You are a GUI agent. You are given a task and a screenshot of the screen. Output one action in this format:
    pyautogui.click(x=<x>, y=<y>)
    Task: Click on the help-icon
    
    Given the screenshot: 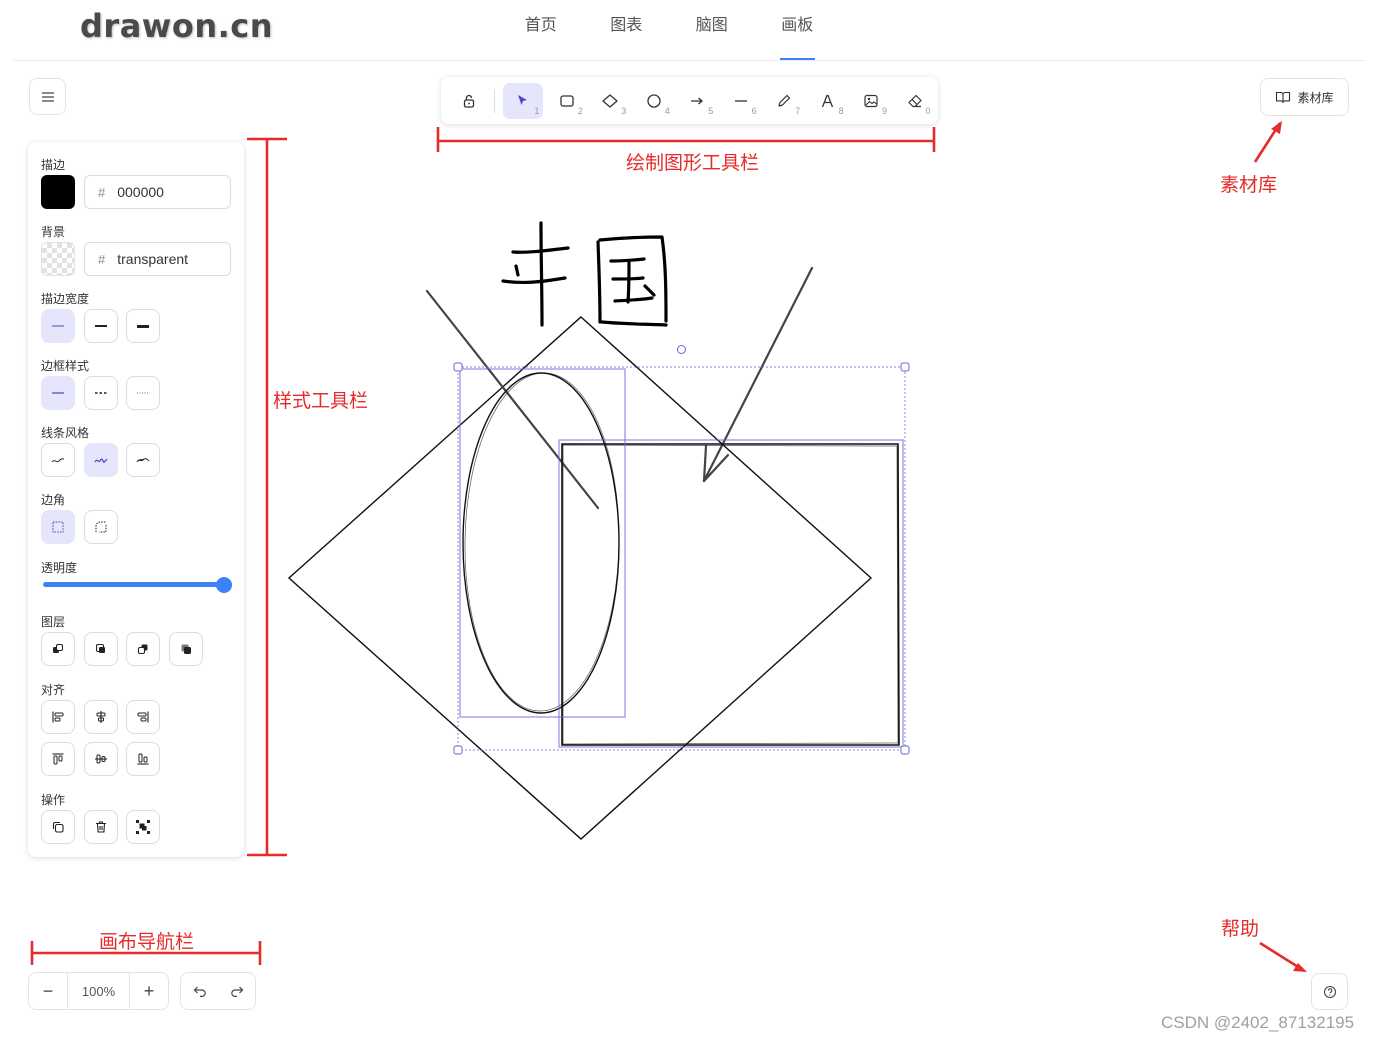 What is the action you would take?
    pyautogui.click(x=1329, y=991)
    